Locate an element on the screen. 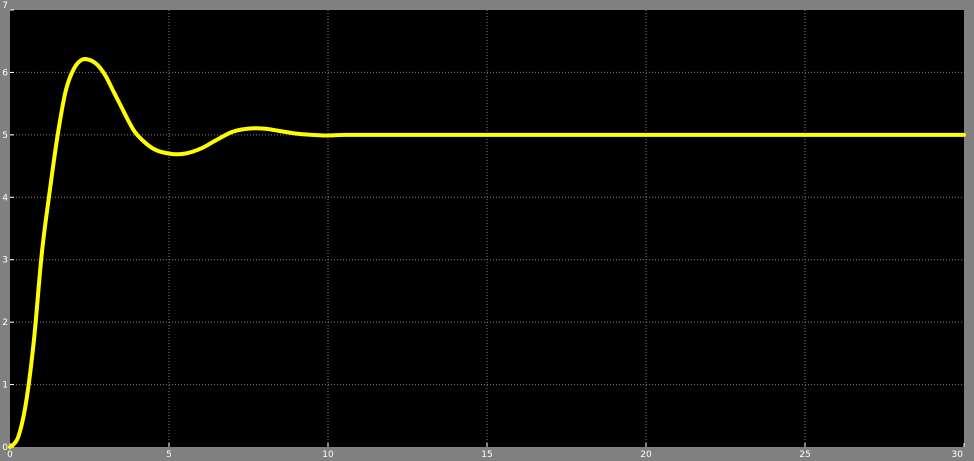 This screenshot has width=974, height=461. y-tick-label: 2 is located at coordinates (5, 323).